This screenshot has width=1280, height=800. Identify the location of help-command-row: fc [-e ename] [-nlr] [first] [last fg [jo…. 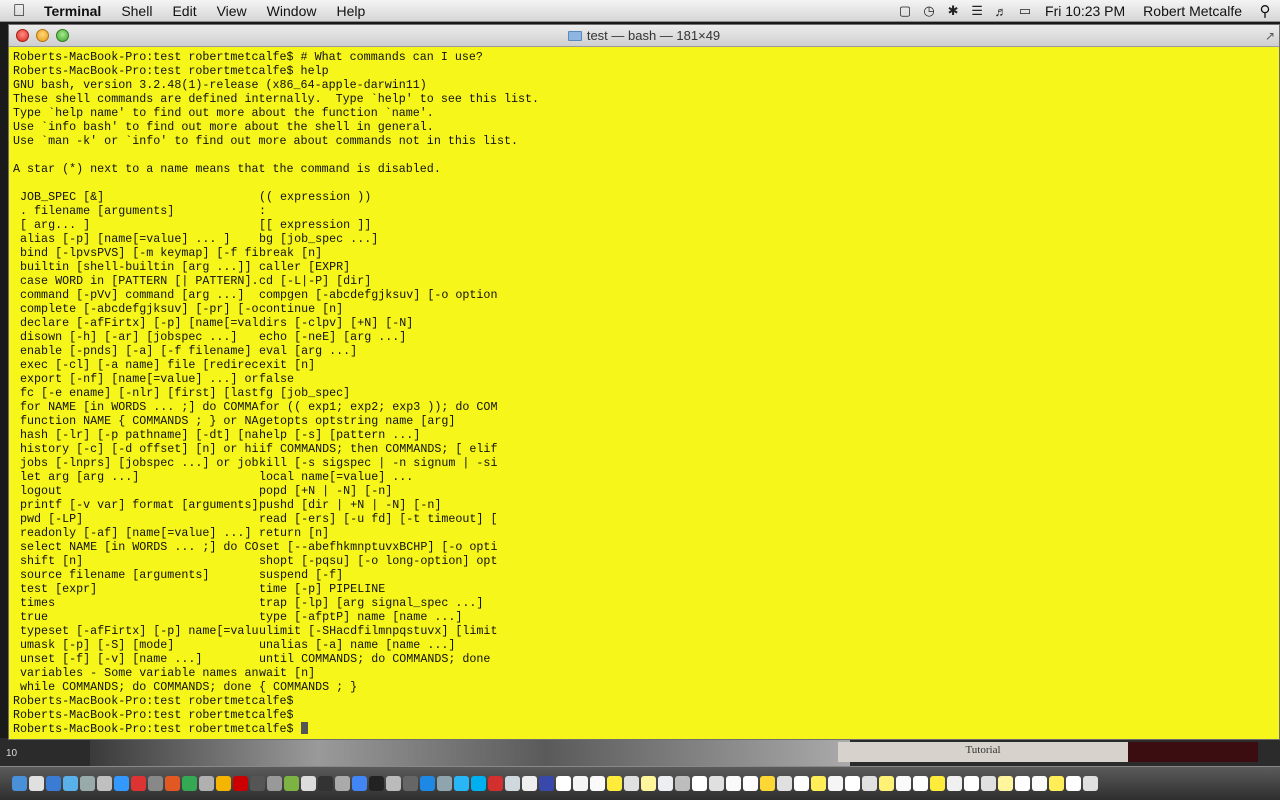
(638, 393).